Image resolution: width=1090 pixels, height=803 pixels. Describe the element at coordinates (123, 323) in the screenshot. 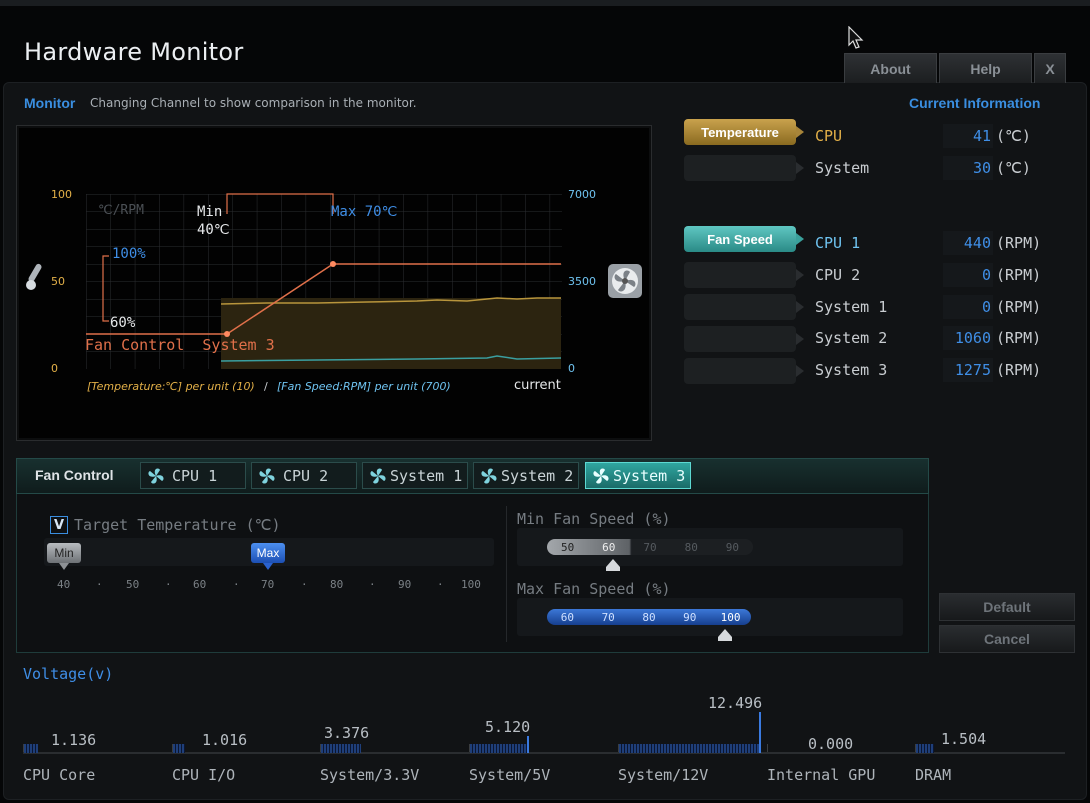

I see `pct-low-label: 60%` at that location.